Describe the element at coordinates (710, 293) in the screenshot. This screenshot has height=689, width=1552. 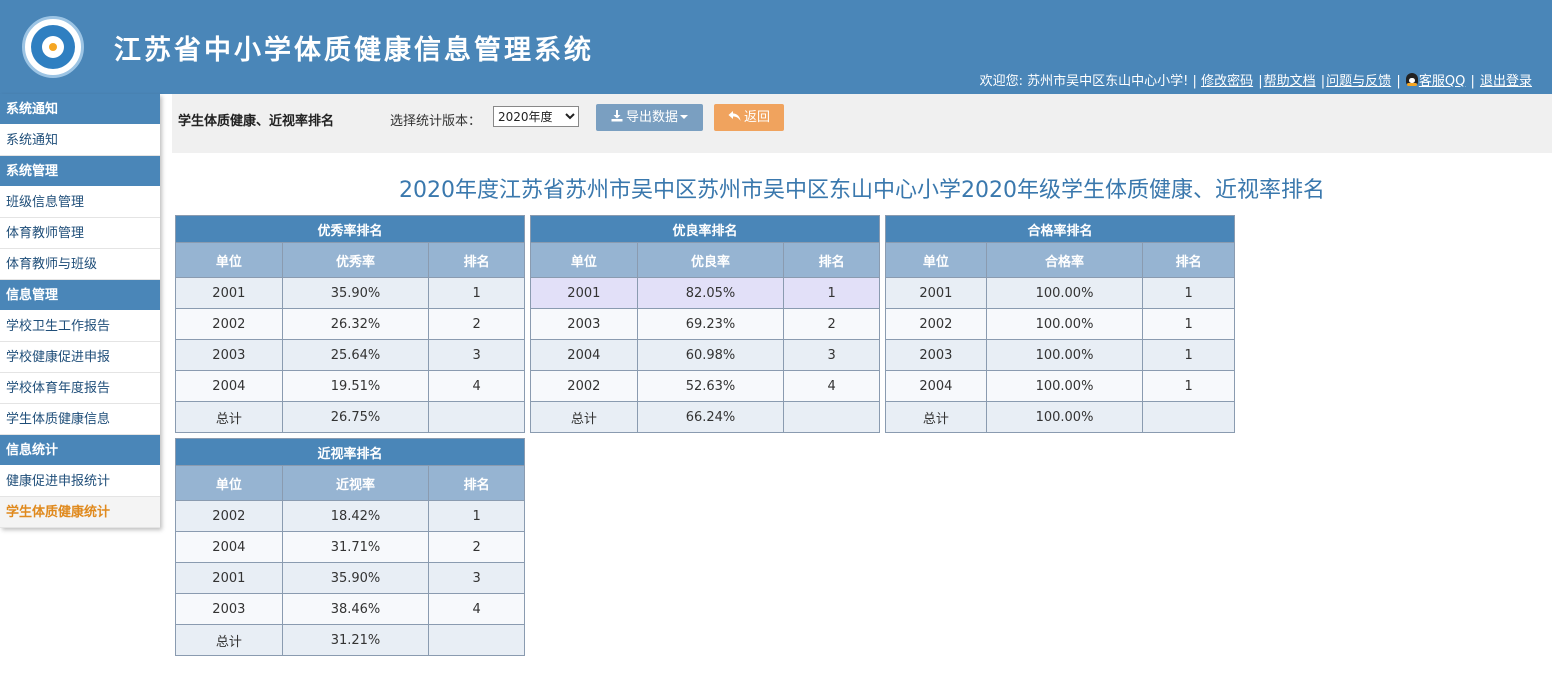
I see `cell-rate: 82.05%` at that location.